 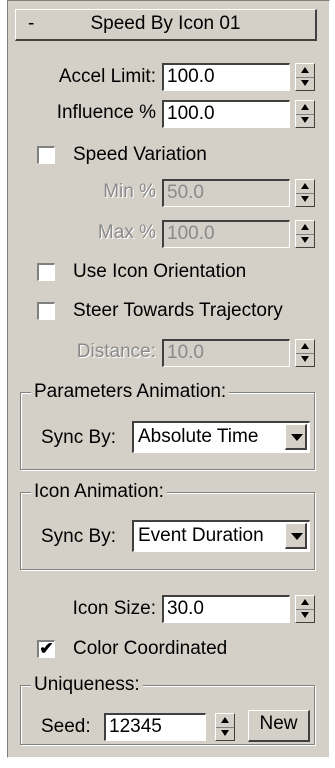 What do you see at coordinates (226, 353) in the screenshot?
I see `distance-input: 10.0` at bounding box center [226, 353].